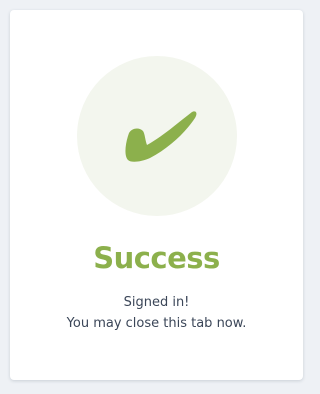 The width and height of the screenshot is (320, 394). I want to click on status-message: Signed in! You may close this tab now., so click(156, 313).